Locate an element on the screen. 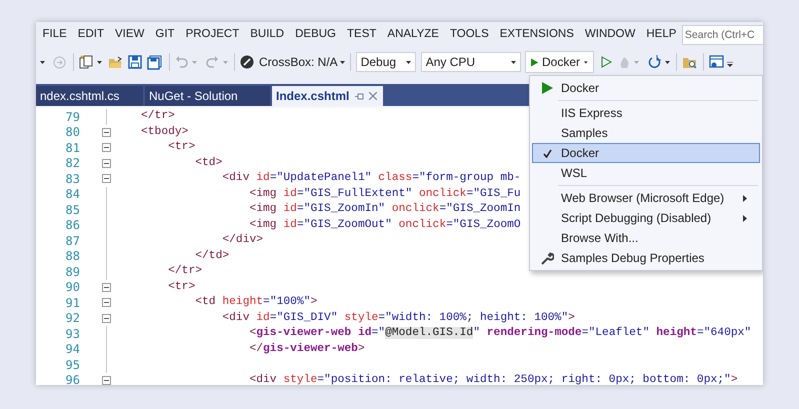 The image size is (799, 409). forward-icon is located at coordinates (59, 62).